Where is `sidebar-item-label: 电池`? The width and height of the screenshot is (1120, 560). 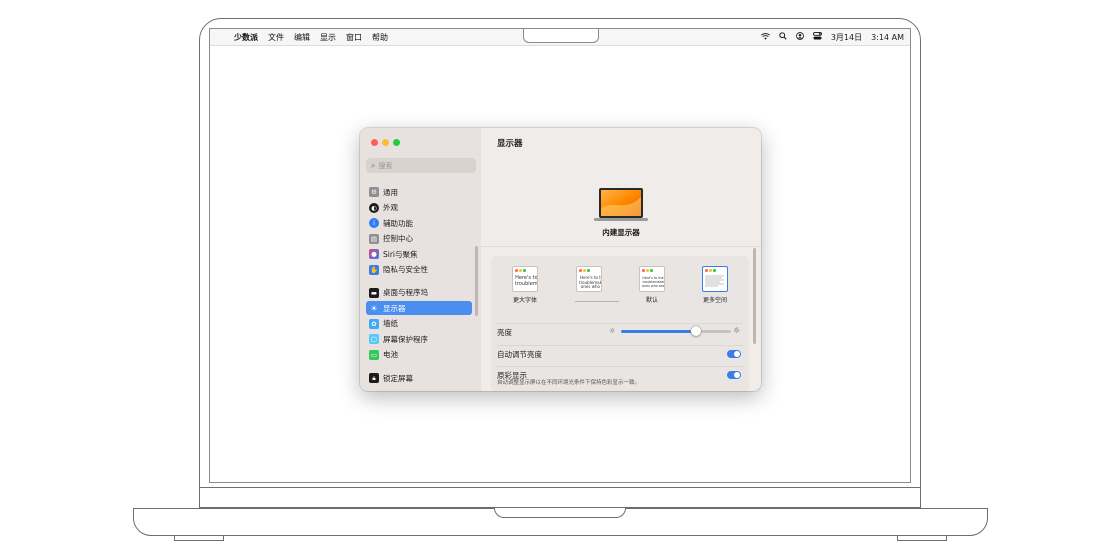
sidebar-item-label: 电池 is located at coordinates (390, 354).